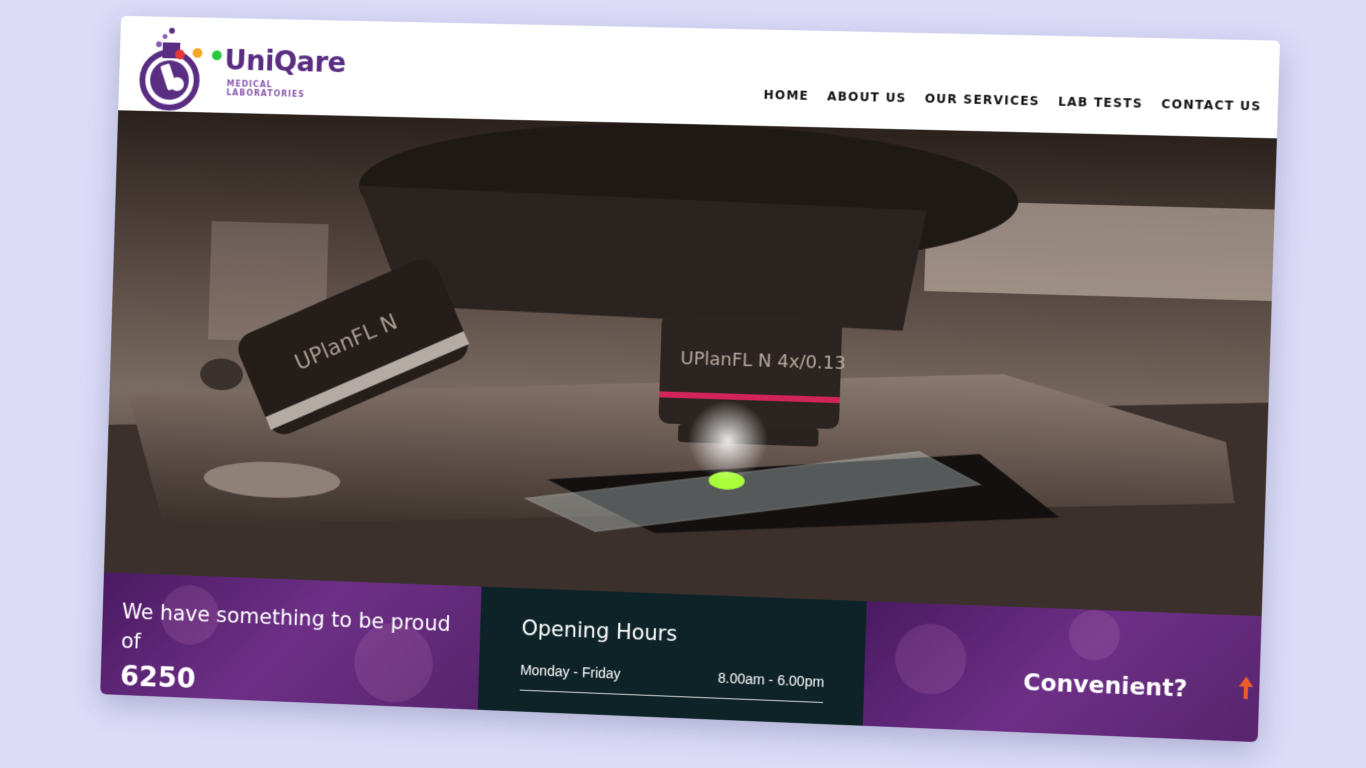 The image size is (1366, 768). Describe the element at coordinates (786, 95) in the screenshot. I see `nav-home: HOME` at that location.